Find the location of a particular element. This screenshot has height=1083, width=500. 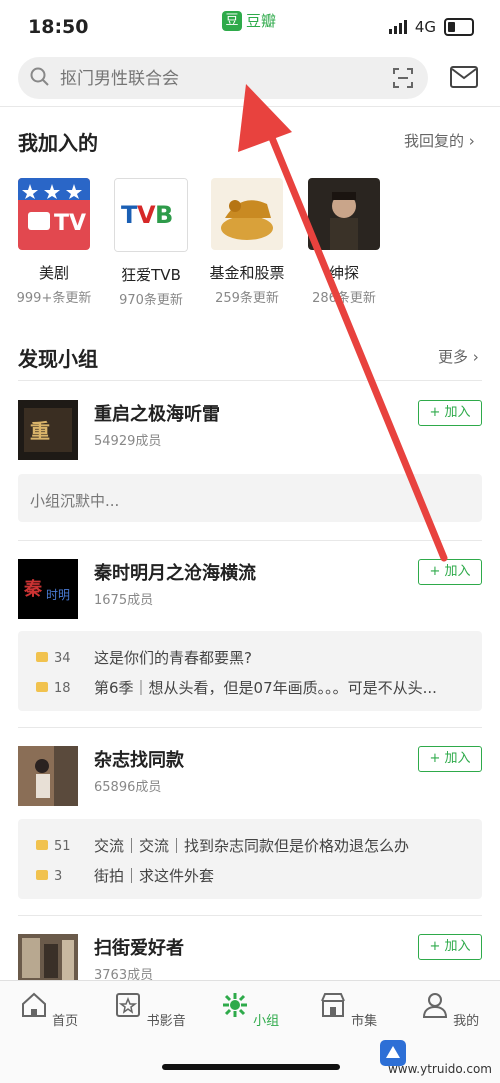

post-count: 3 is located at coordinates (58, 876).